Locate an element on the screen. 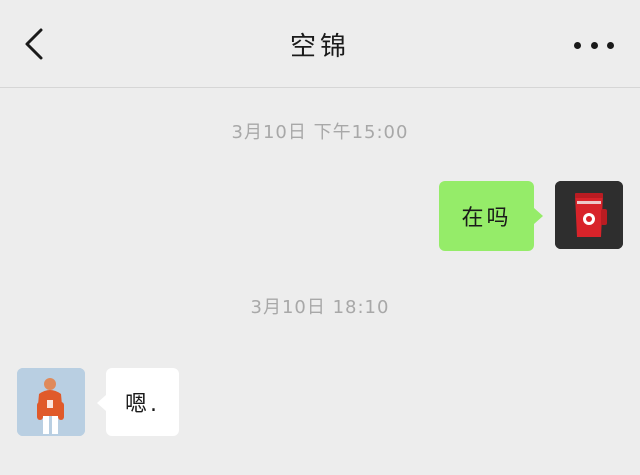  person-orange-hoodie-avatar is located at coordinates (51, 402).